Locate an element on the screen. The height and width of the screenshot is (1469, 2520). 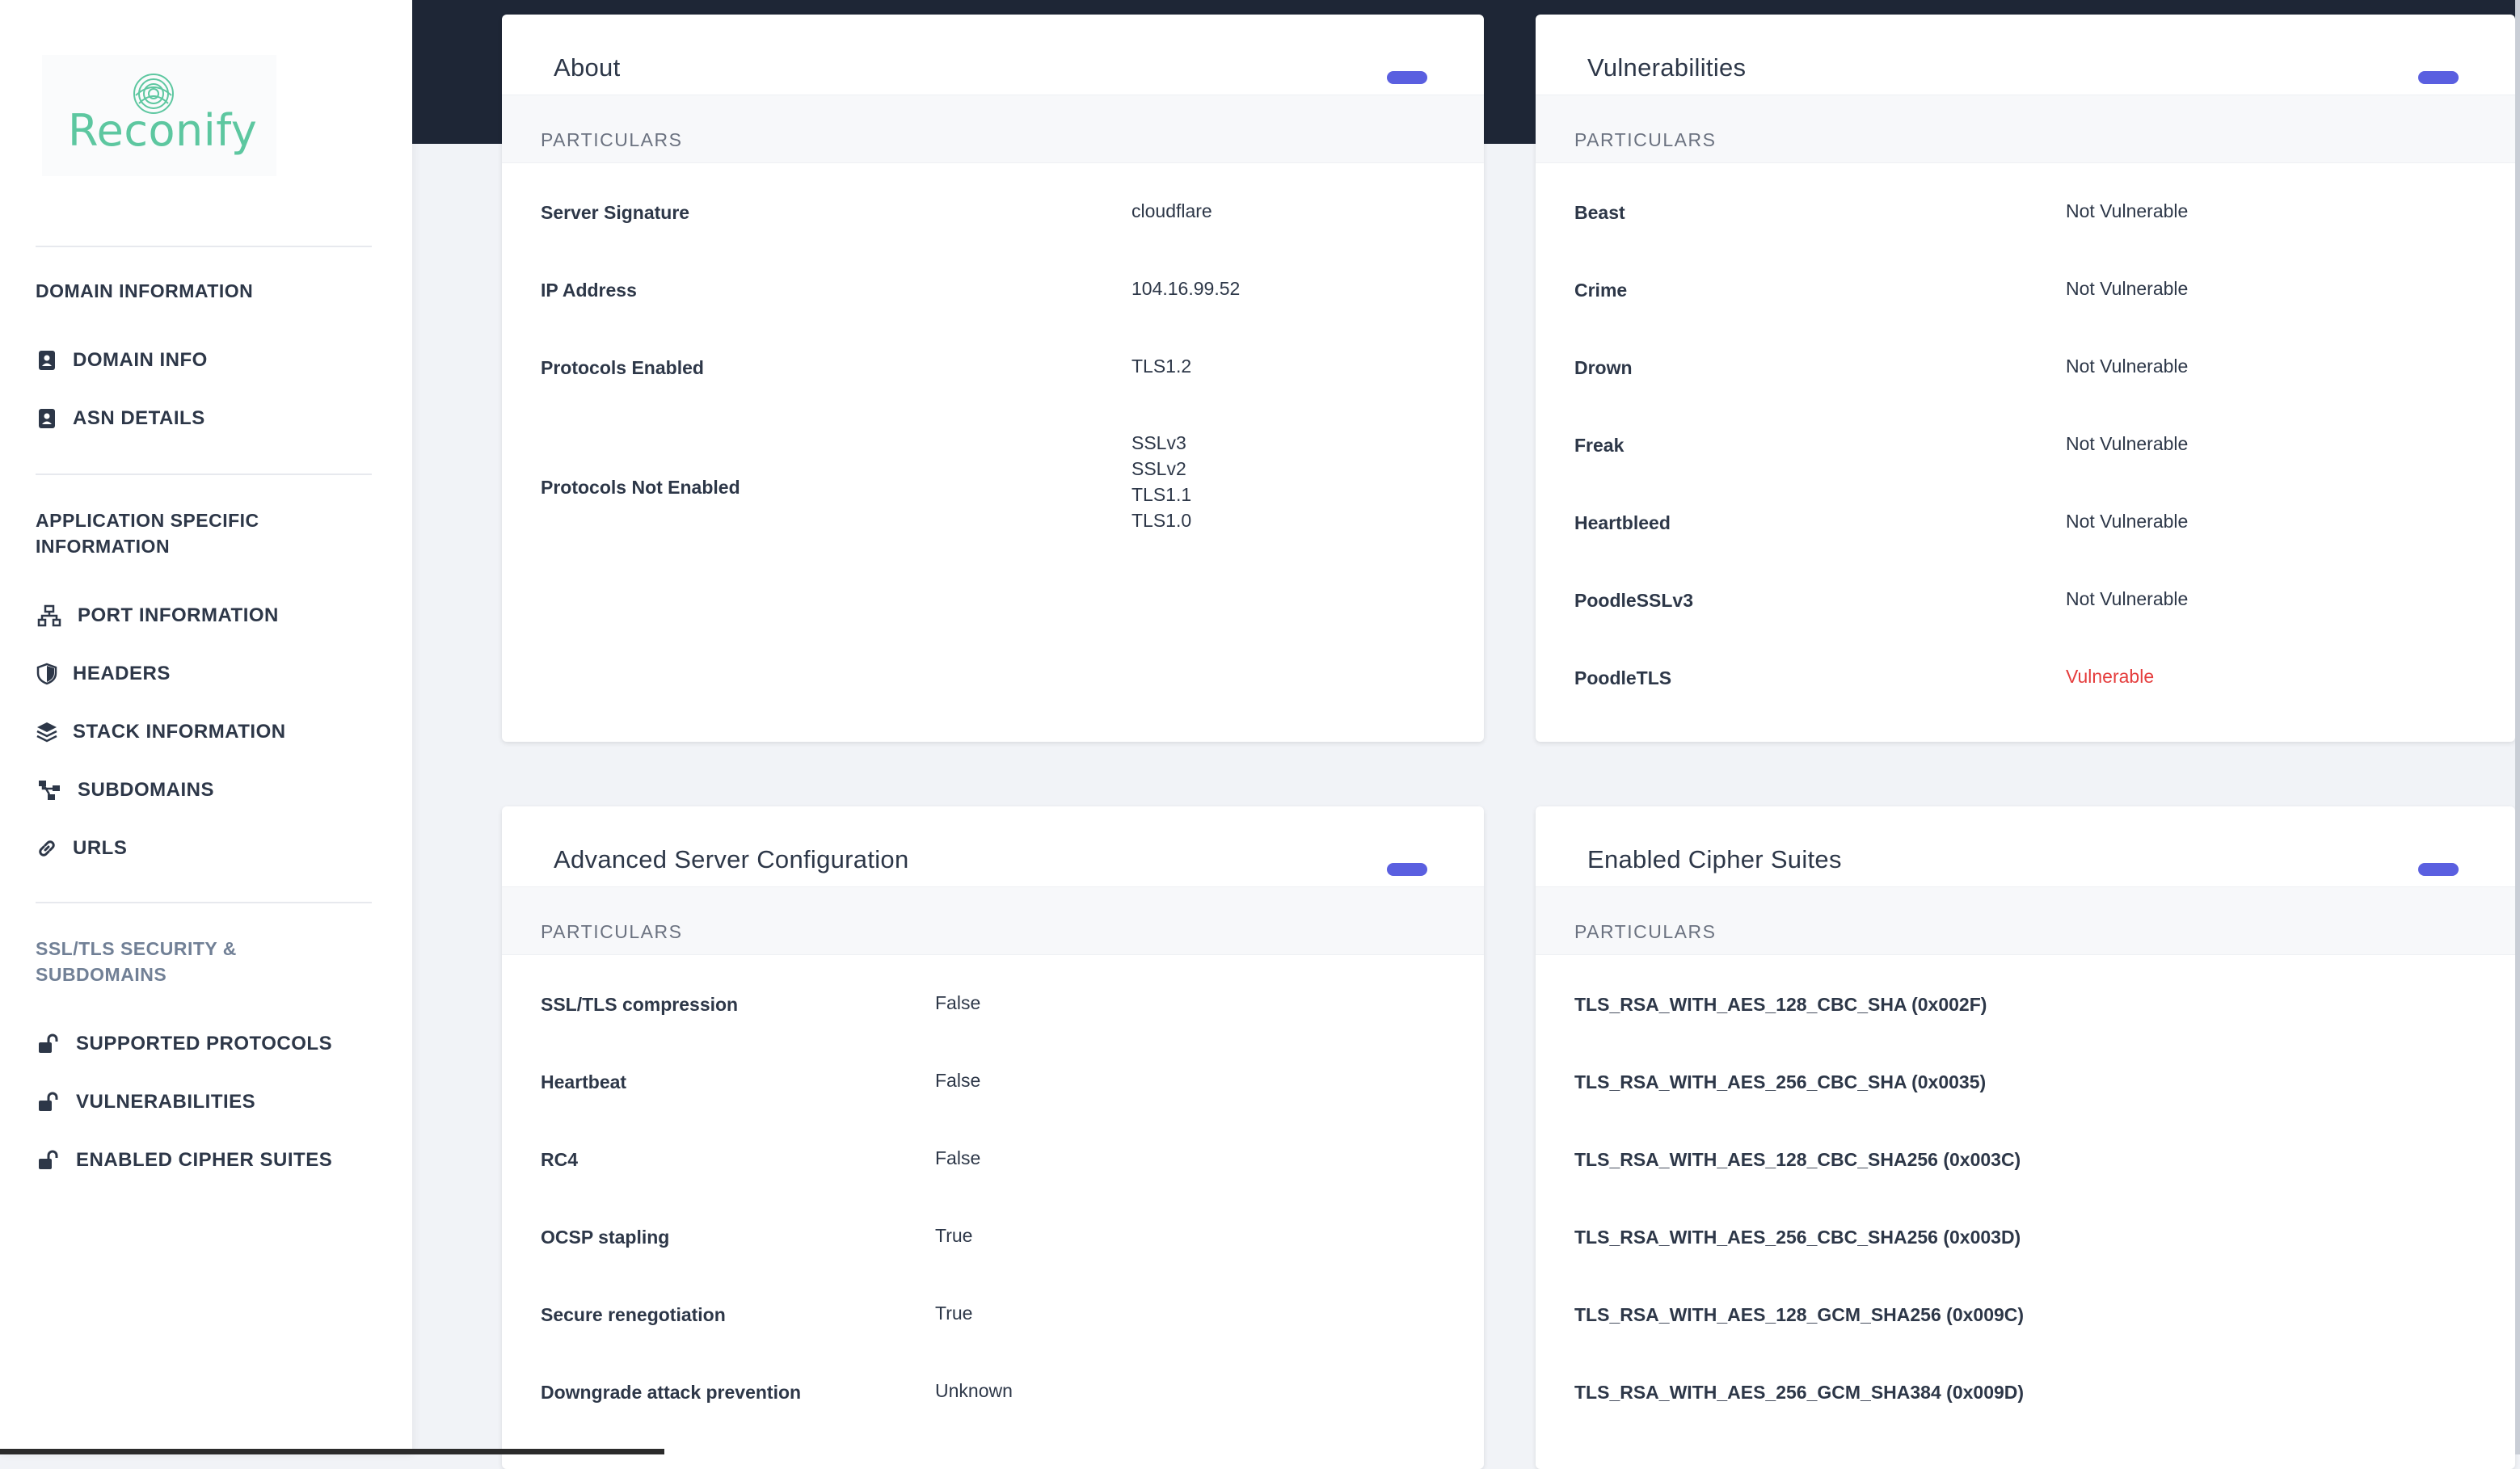
sidebar-item-label: SUBDOMAINS is located at coordinates (146, 790).